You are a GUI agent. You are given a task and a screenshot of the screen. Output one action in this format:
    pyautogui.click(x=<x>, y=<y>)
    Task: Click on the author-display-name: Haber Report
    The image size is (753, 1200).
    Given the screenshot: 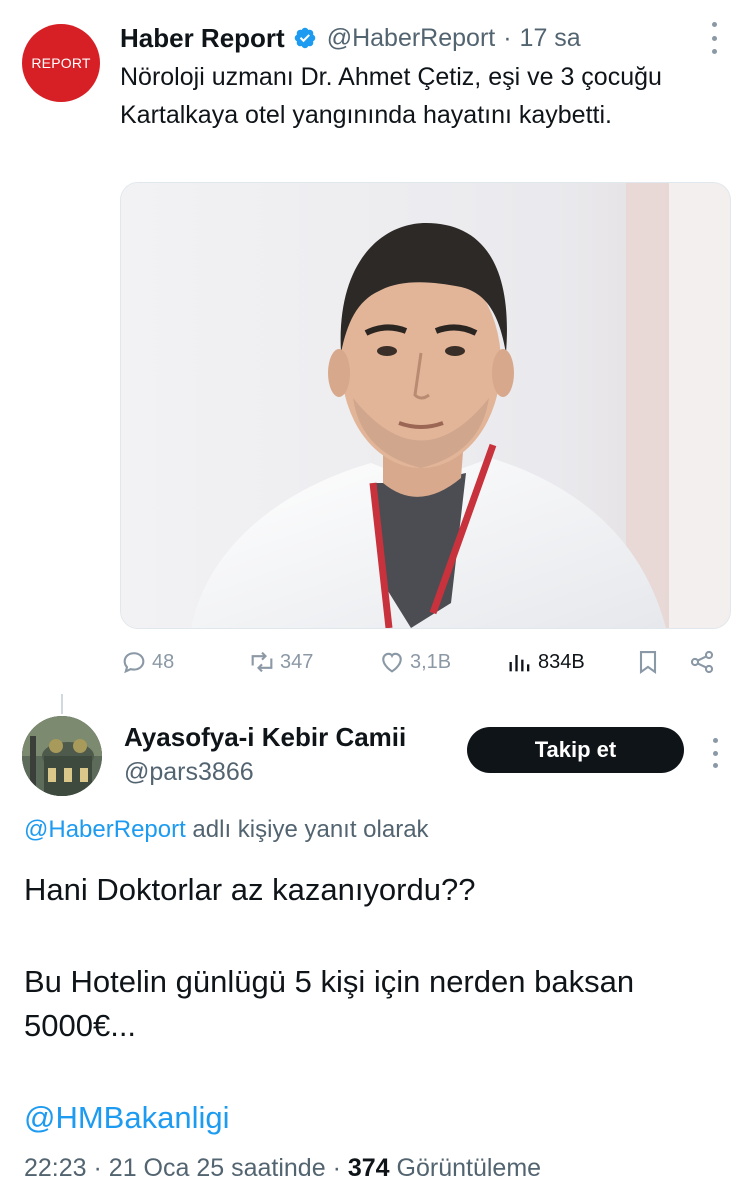 What is the action you would take?
    pyautogui.click(x=202, y=38)
    